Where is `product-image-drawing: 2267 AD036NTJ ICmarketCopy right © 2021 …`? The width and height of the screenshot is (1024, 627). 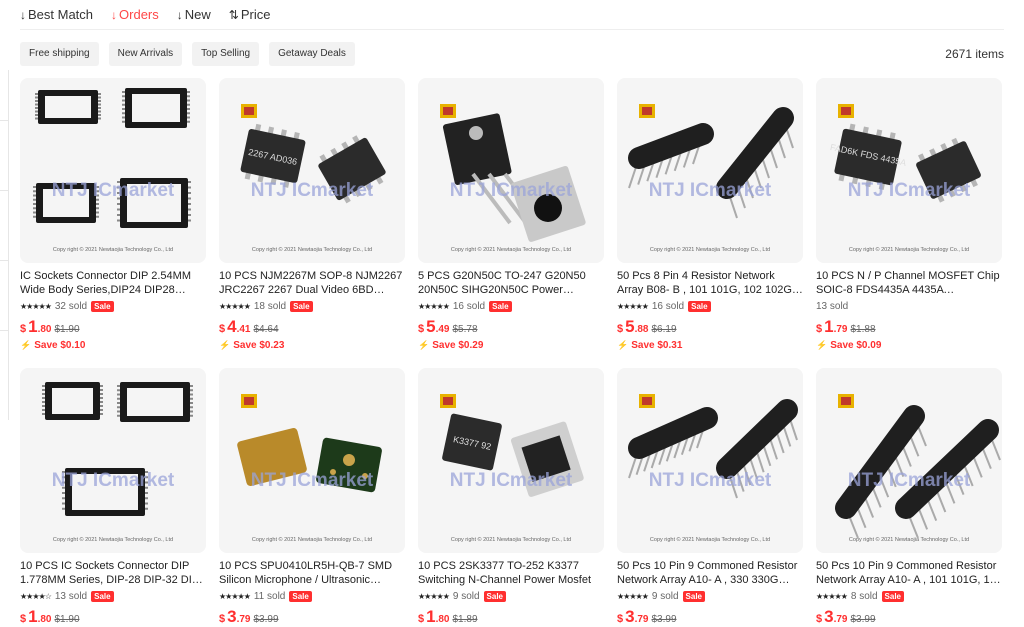
product-image-drawing: 2267 AD036NTJ ICmarketCopy right © 2021 … is located at coordinates (313, 178).